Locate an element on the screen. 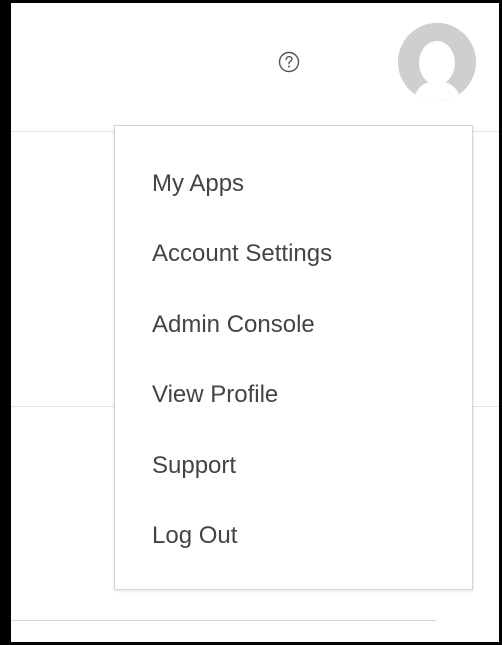 This screenshot has height=645, width=502. help-icon is located at coordinates (289, 62).